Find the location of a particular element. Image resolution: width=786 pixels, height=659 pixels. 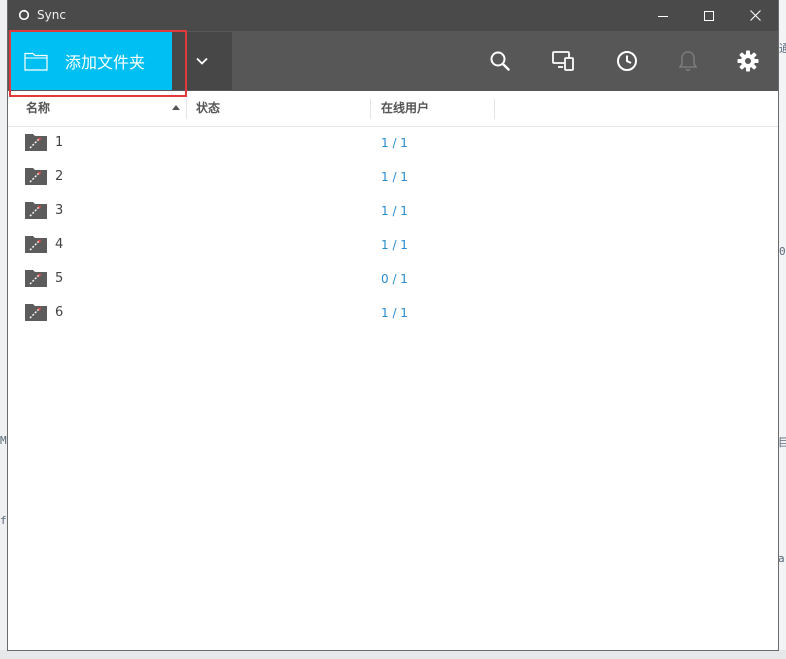

minimize-button is located at coordinates (663, 15).